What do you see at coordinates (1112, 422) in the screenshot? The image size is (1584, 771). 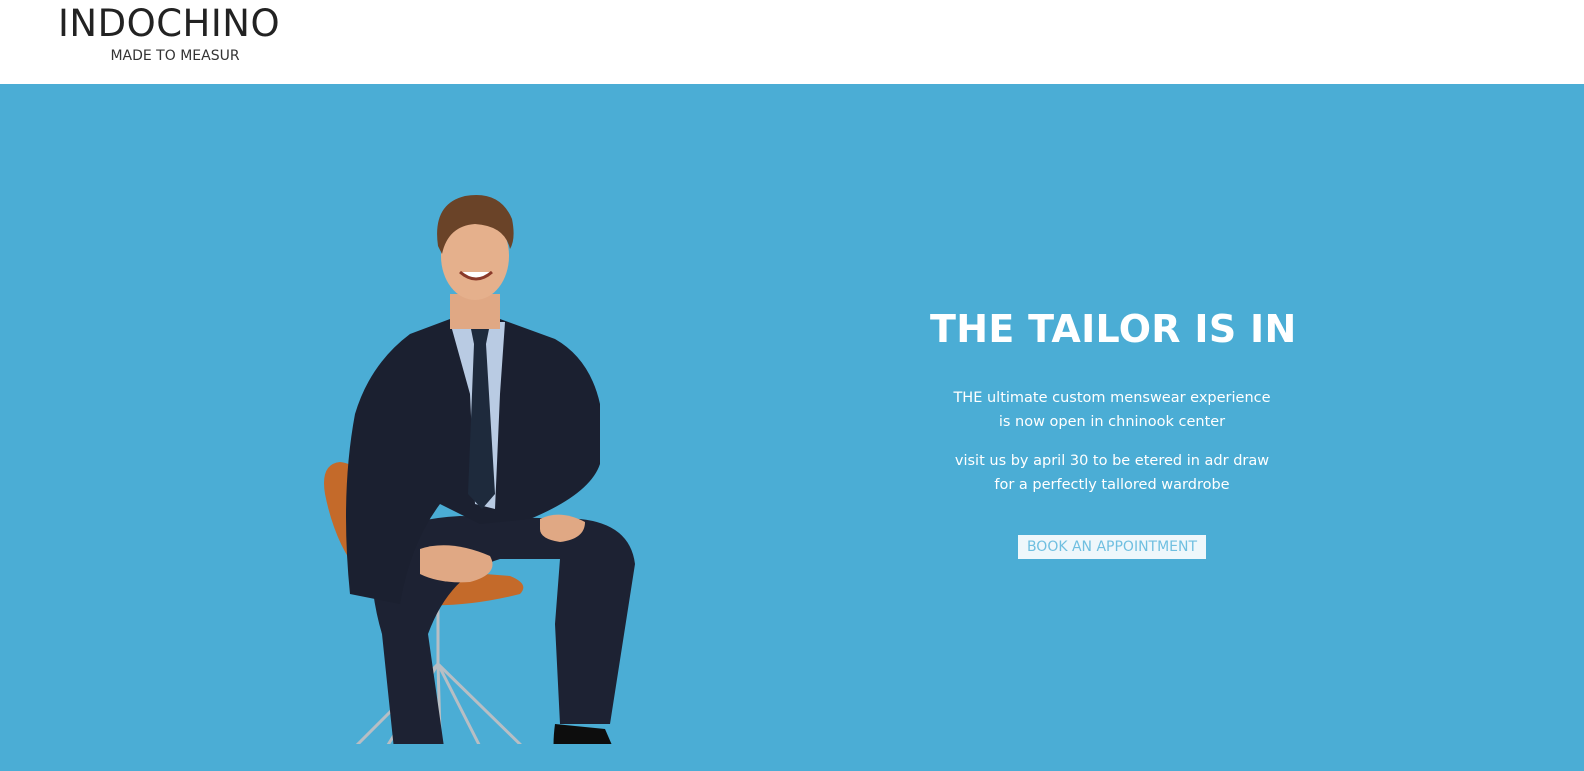 I see `hero-paragraph-1-line-2: is now open in chninook center` at bounding box center [1112, 422].